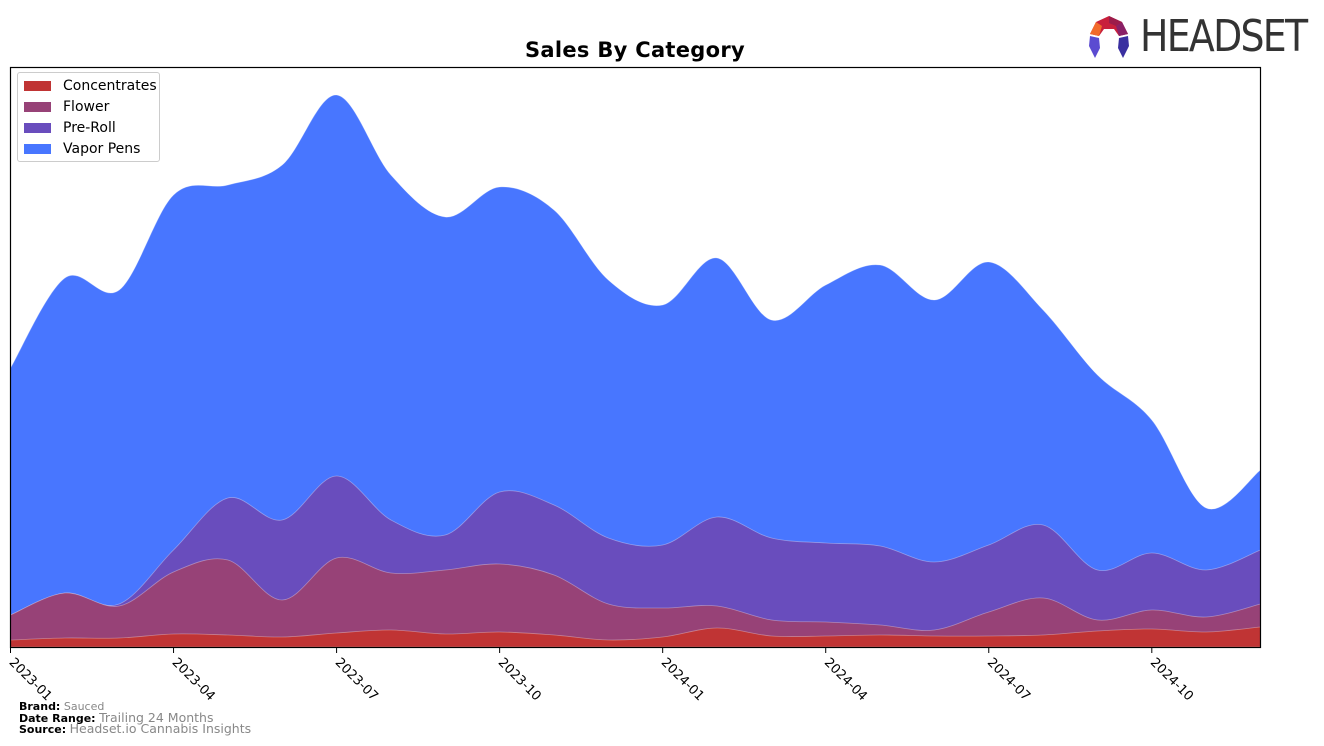  Describe the element at coordinates (845, 679) in the screenshot. I see `x-tick-label-2024-04: 2024-04` at that location.